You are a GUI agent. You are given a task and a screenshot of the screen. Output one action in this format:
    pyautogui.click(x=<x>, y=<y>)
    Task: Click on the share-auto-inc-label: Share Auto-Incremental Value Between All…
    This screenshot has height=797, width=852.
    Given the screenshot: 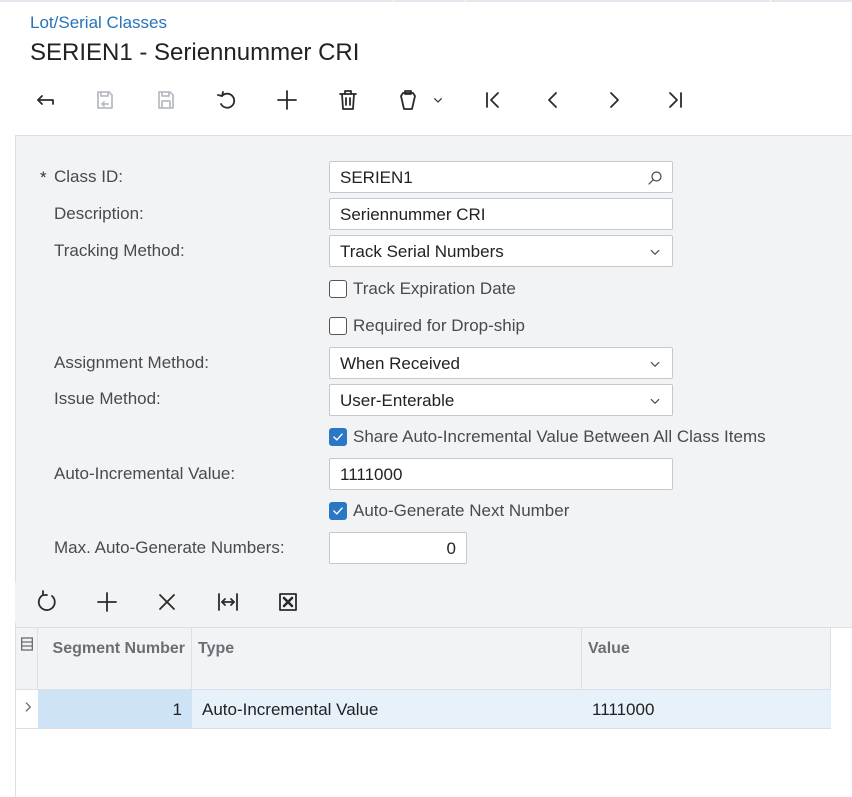 What is the action you would take?
    pyautogui.click(x=559, y=436)
    